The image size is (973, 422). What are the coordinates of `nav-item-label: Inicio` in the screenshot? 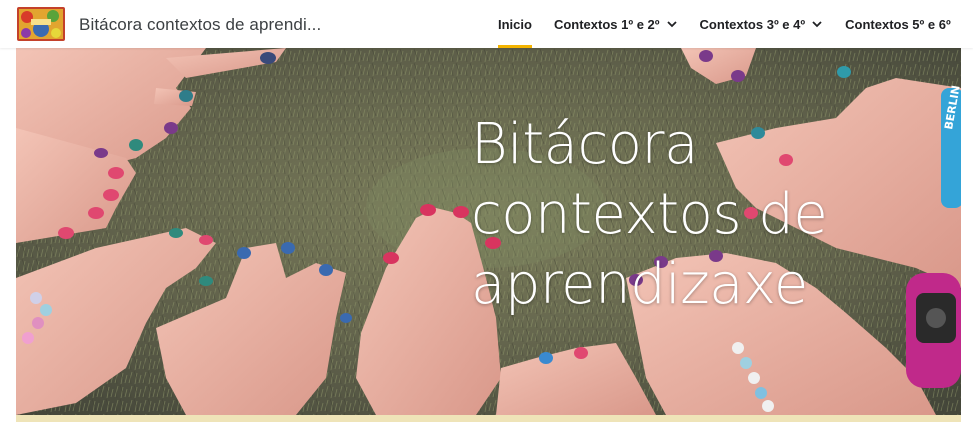 It's located at (515, 24).